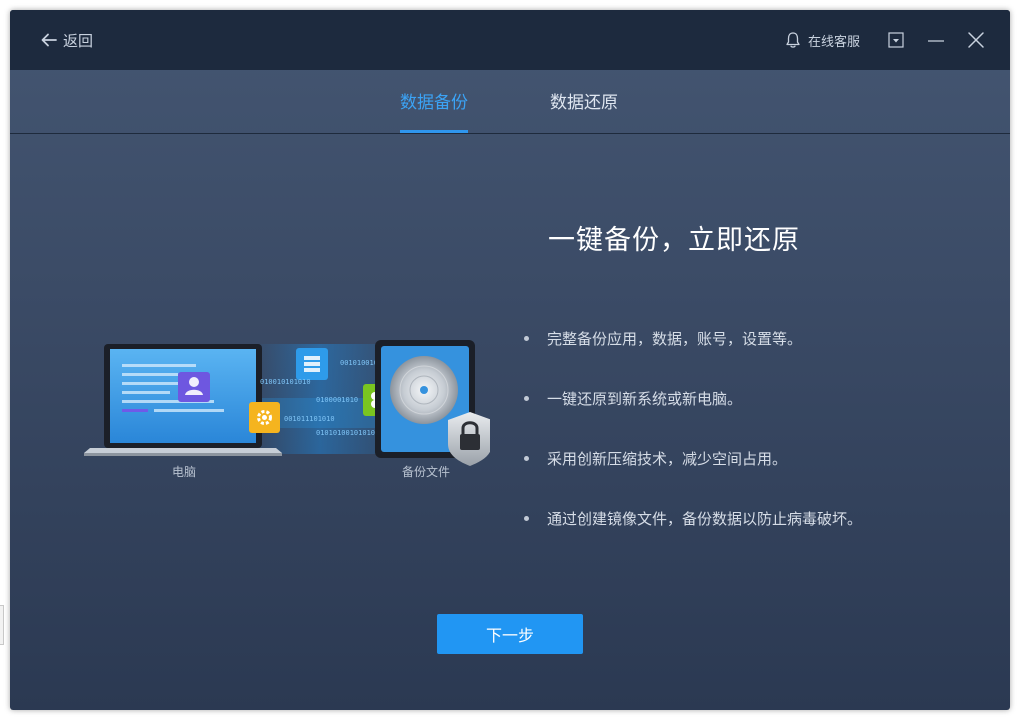  What do you see at coordinates (693, 538) in the screenshot?
I see `feature-item: 通过创建镜像文件，备份数据以防止病毒破坏。` at bounding box center [693, 538].